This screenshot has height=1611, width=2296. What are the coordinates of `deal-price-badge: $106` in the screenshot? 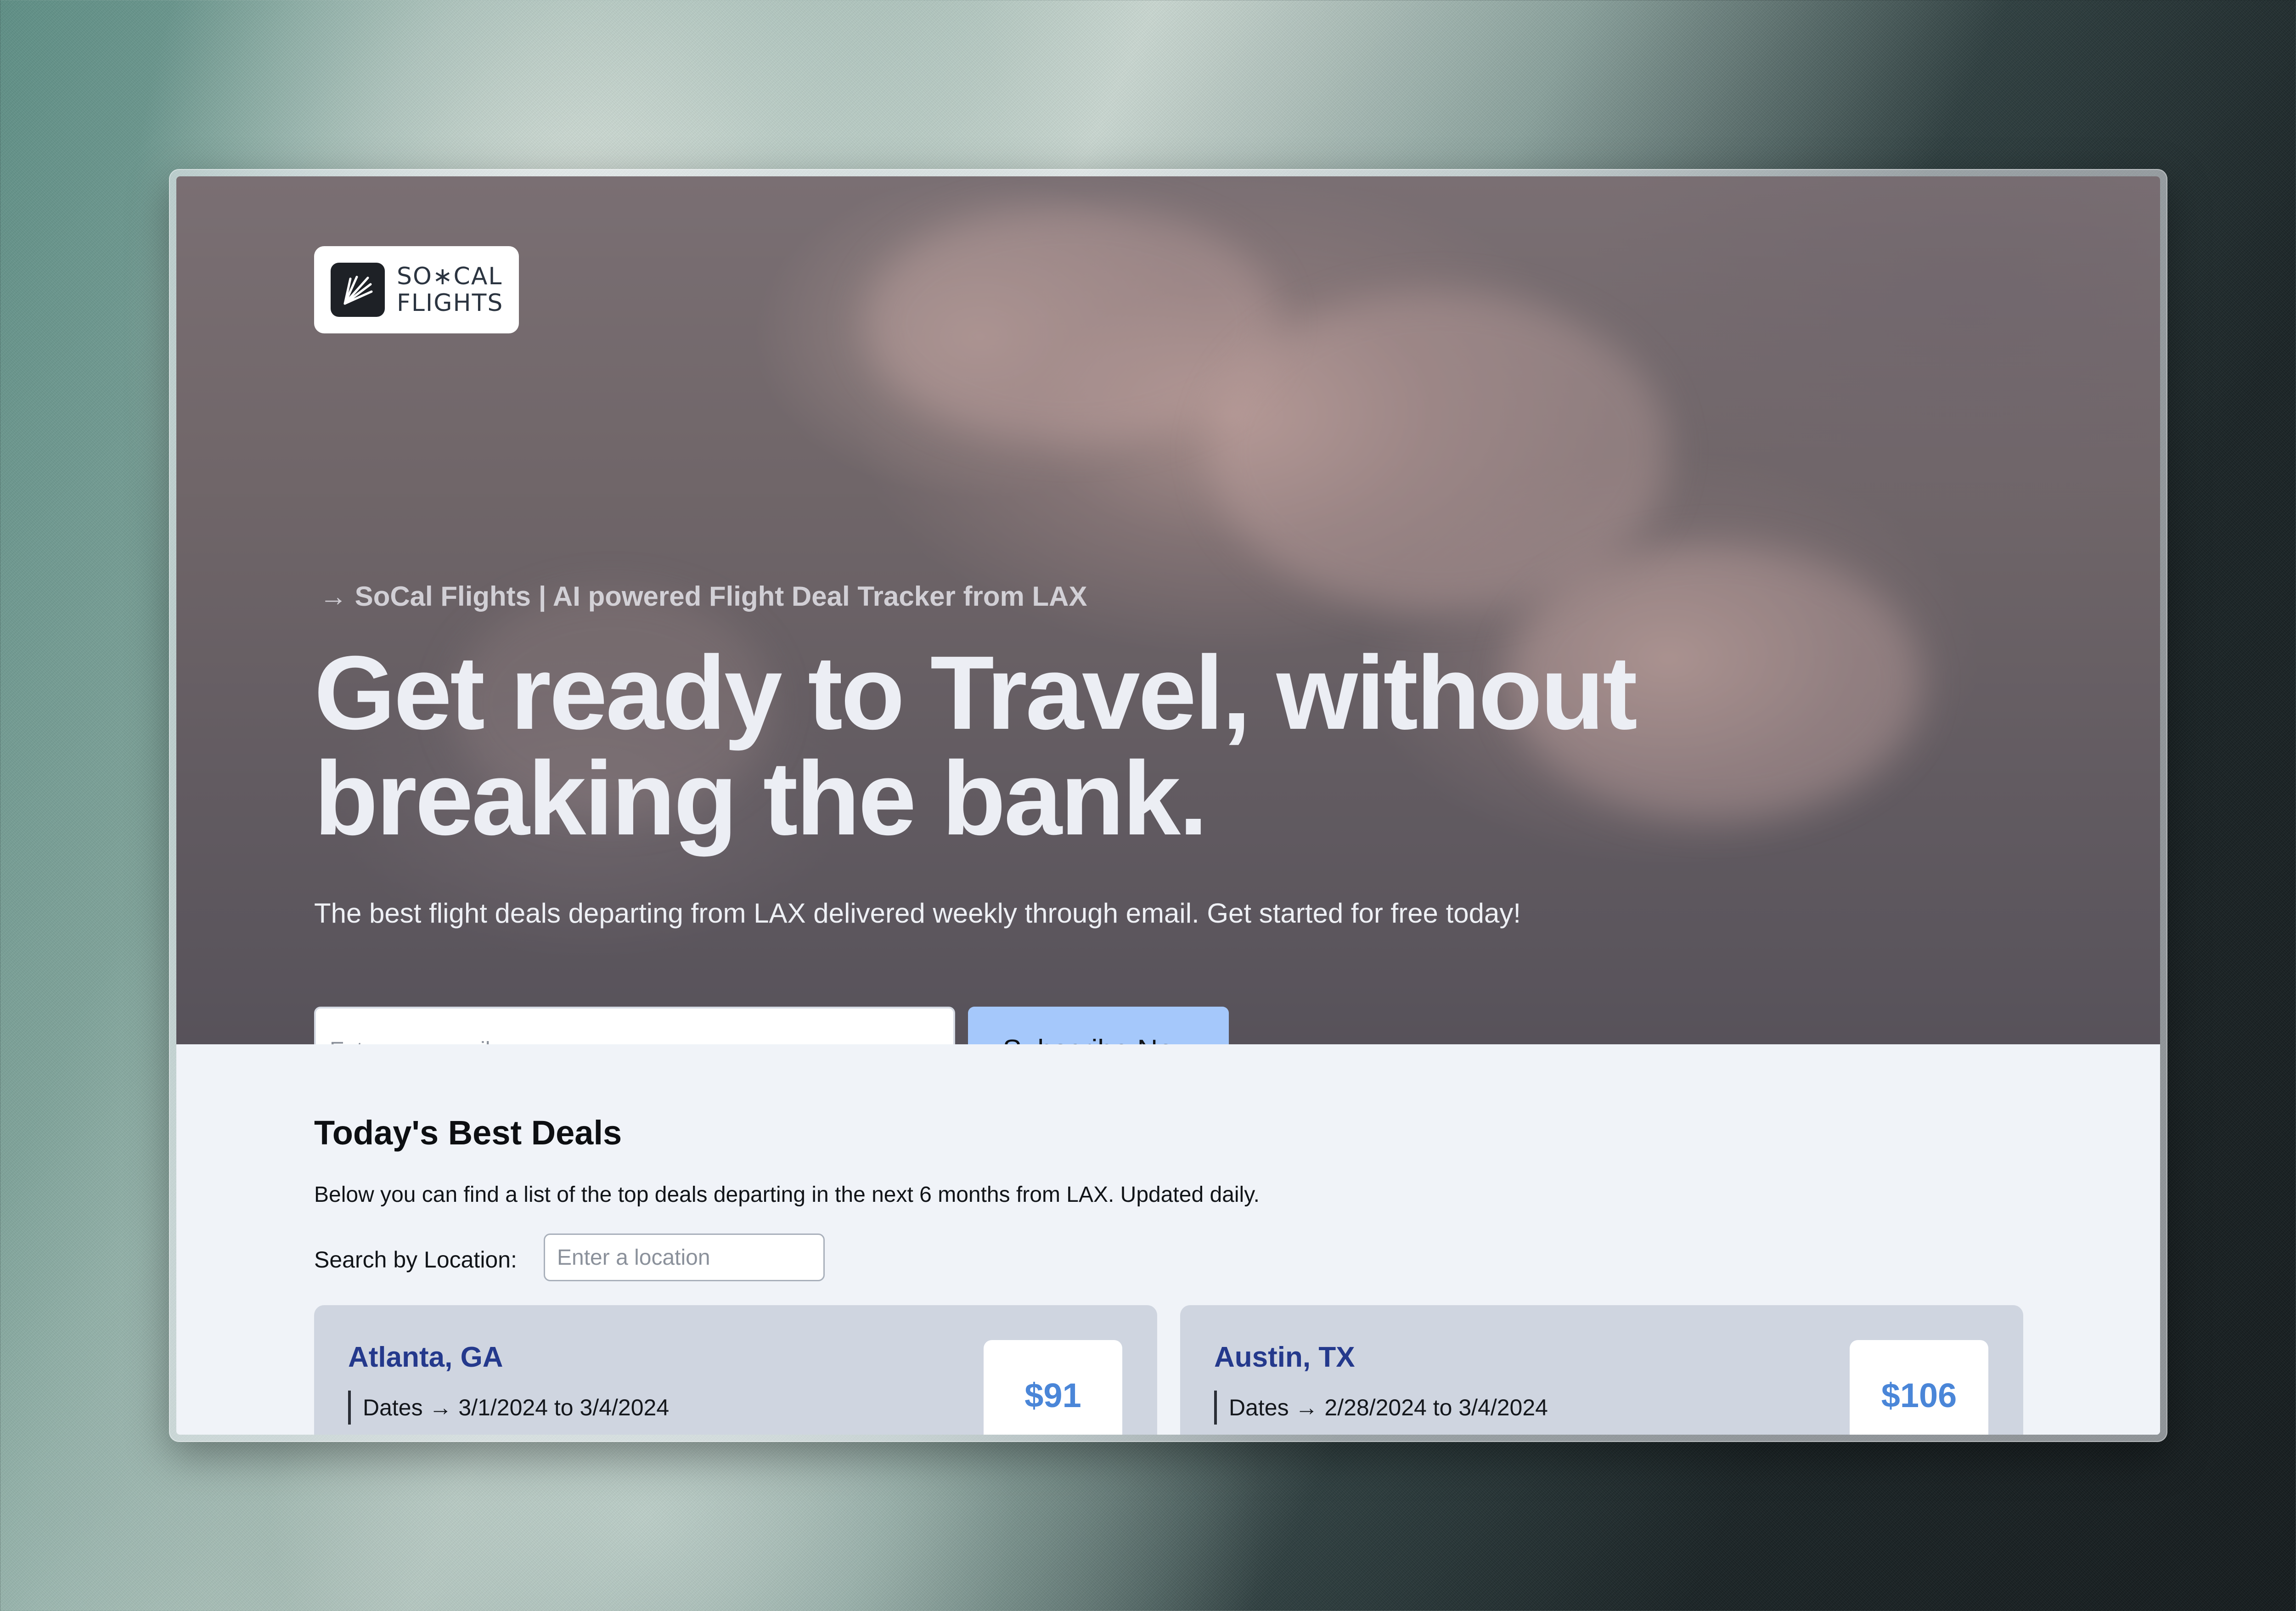 It's located at (1919, 1387).